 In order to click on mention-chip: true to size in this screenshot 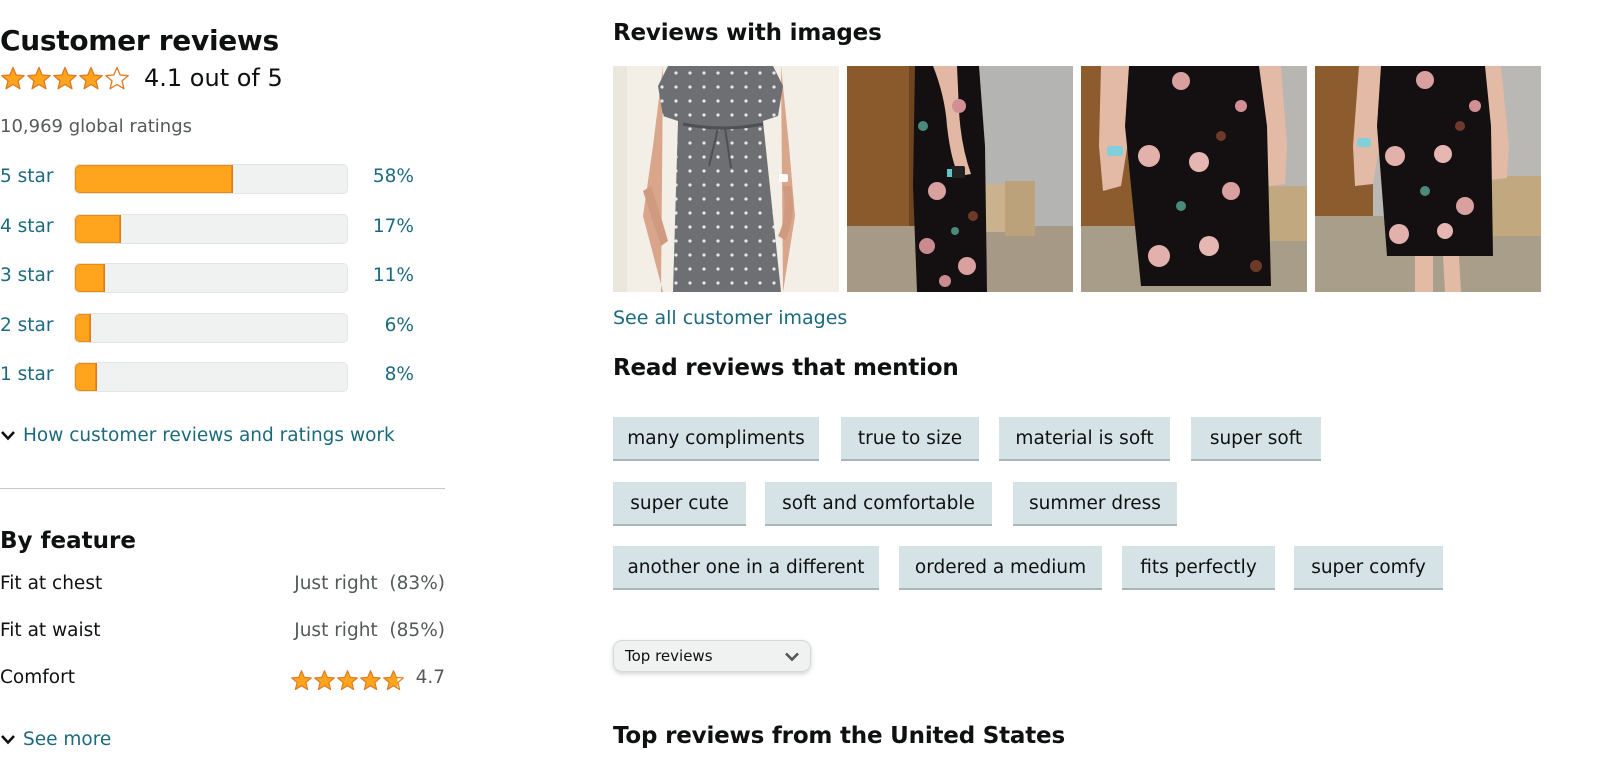, I will do `click(910, 439)`.